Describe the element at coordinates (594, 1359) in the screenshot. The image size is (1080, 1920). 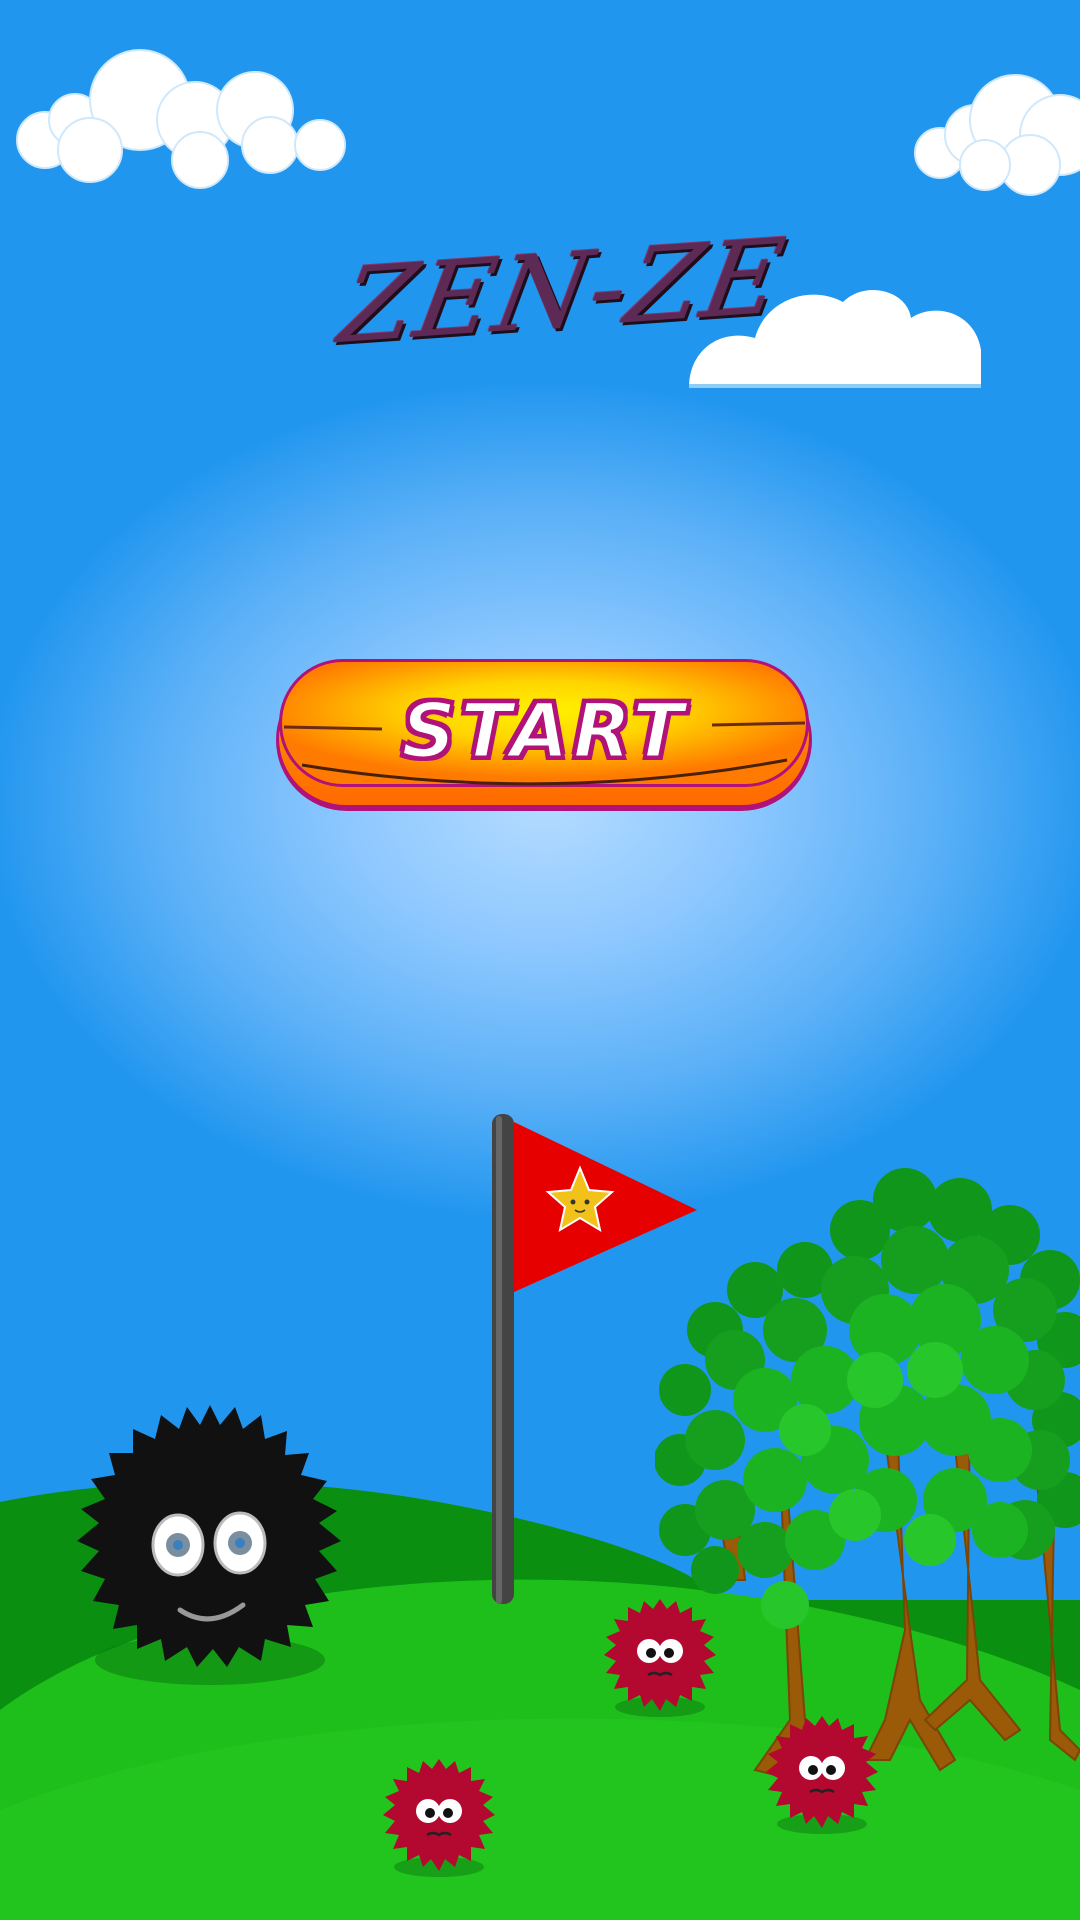
I see `flag-with-star-icon` at that location.